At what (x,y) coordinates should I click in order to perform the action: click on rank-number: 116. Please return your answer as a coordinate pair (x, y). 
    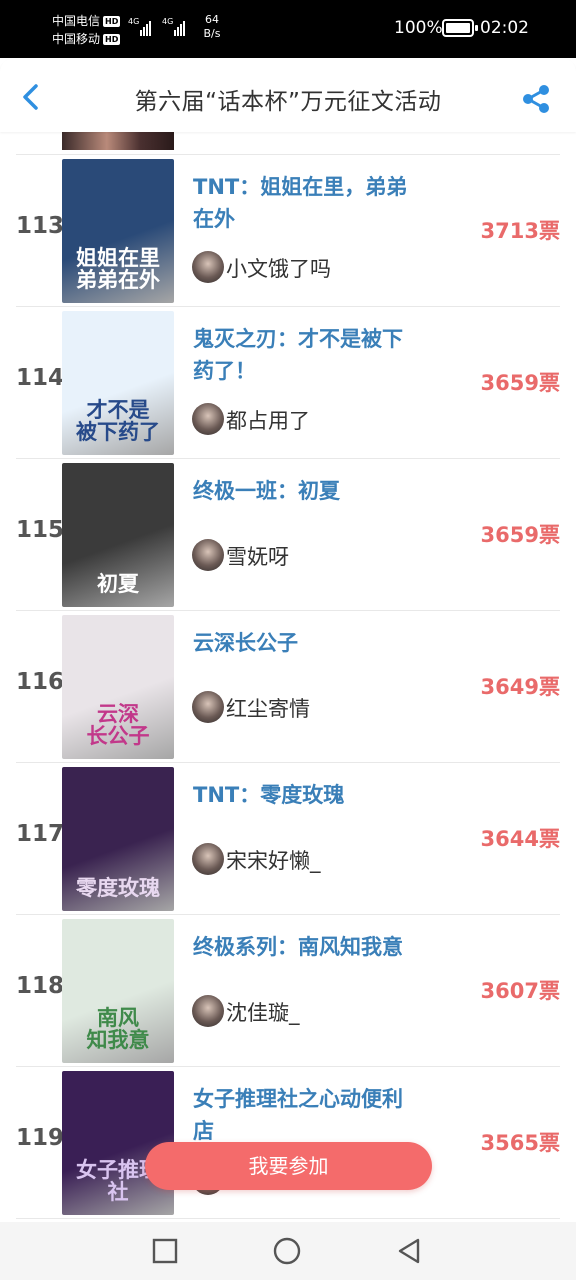
    Looking at the image, I should click on (40, 682).